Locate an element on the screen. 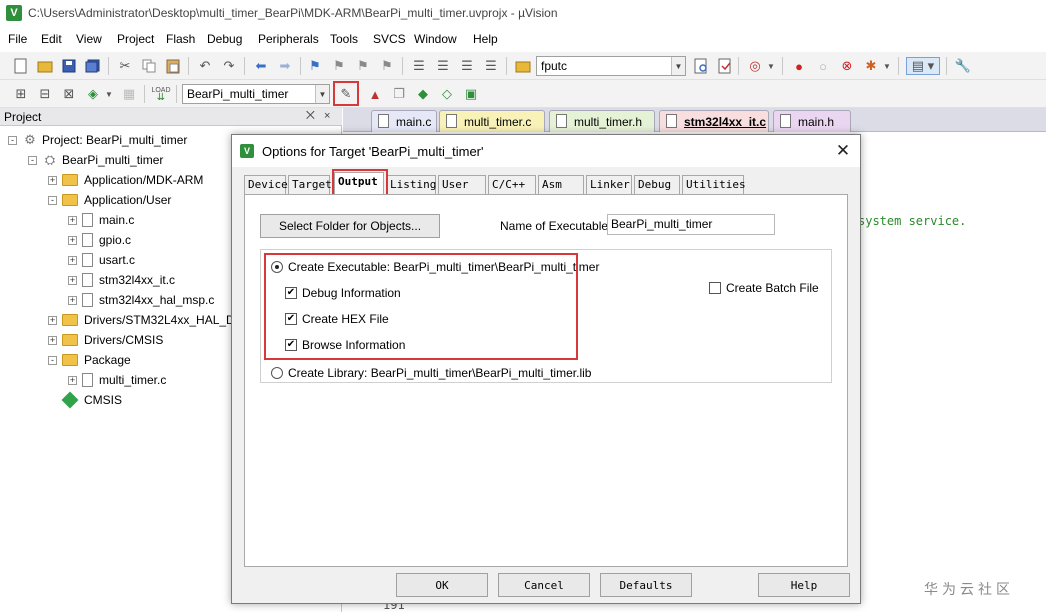 This screenshot has width=1046, height=612. pin-icon: ⨉ is located at coordinates (310, 116).